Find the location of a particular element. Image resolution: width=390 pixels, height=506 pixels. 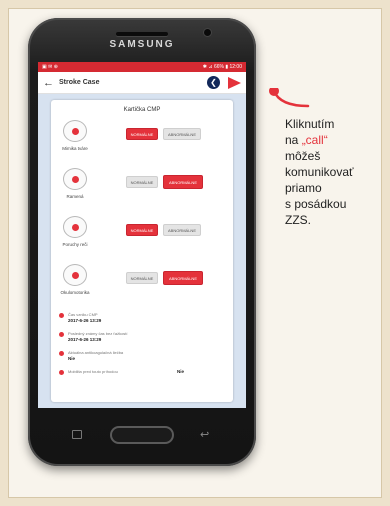

row-label: Mimika tváre is located at coordinates (75, 148).